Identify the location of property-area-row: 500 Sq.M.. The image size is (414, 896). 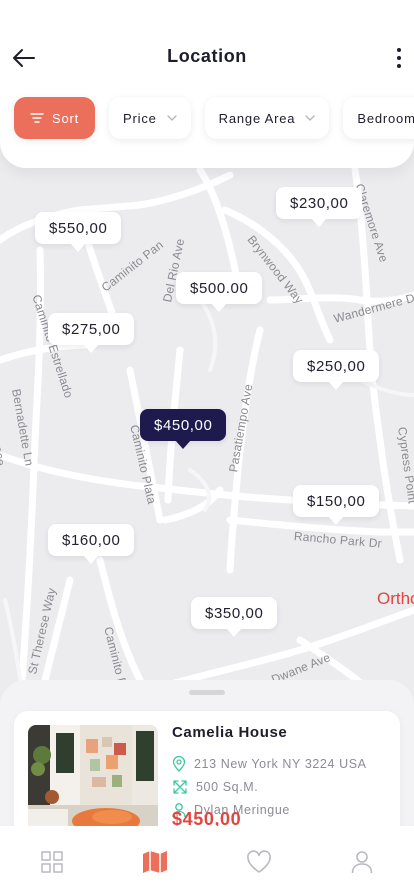
(215, 787).